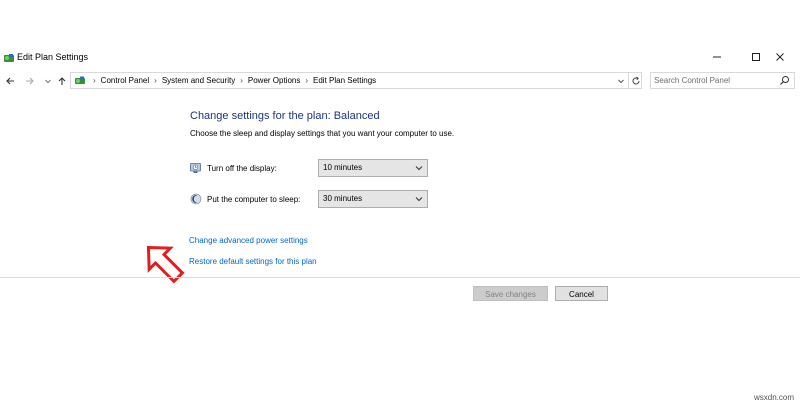  What do you see at coordinates (198, 80) in the screenshot?
I see `breadcrumb-item-system-and-security: System and Security` at bounding box center [198, 80].